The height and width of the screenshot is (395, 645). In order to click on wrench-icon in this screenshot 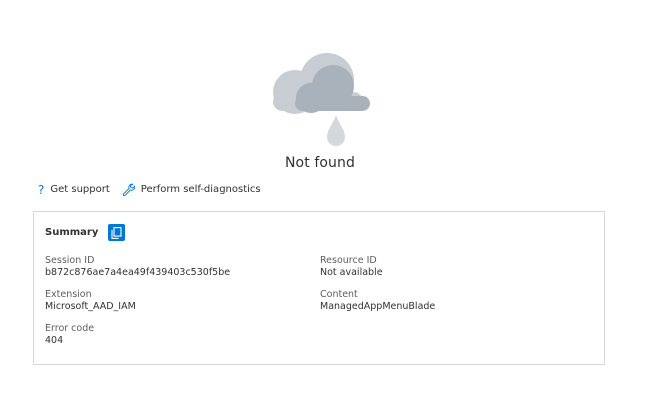, I will do `click(128, 189)`.